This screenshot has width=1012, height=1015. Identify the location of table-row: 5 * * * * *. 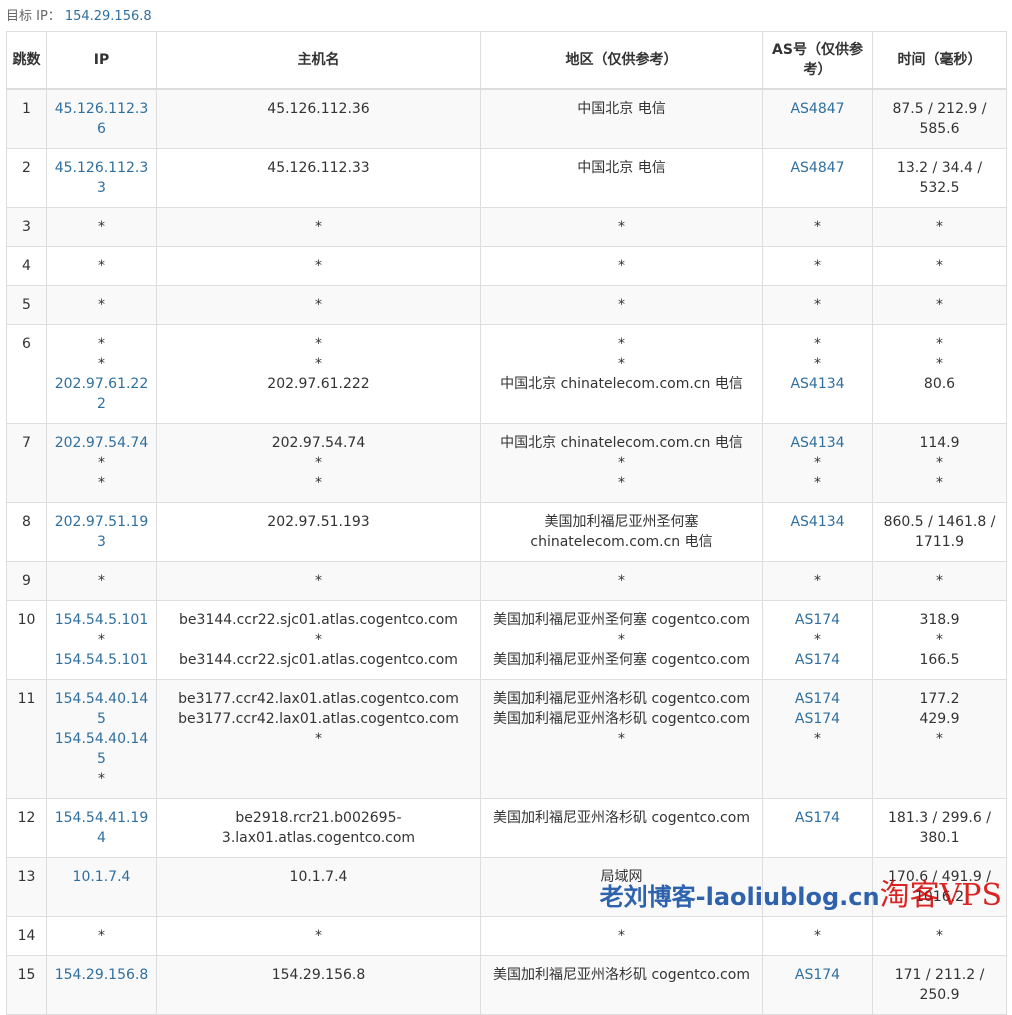
(506, 305).